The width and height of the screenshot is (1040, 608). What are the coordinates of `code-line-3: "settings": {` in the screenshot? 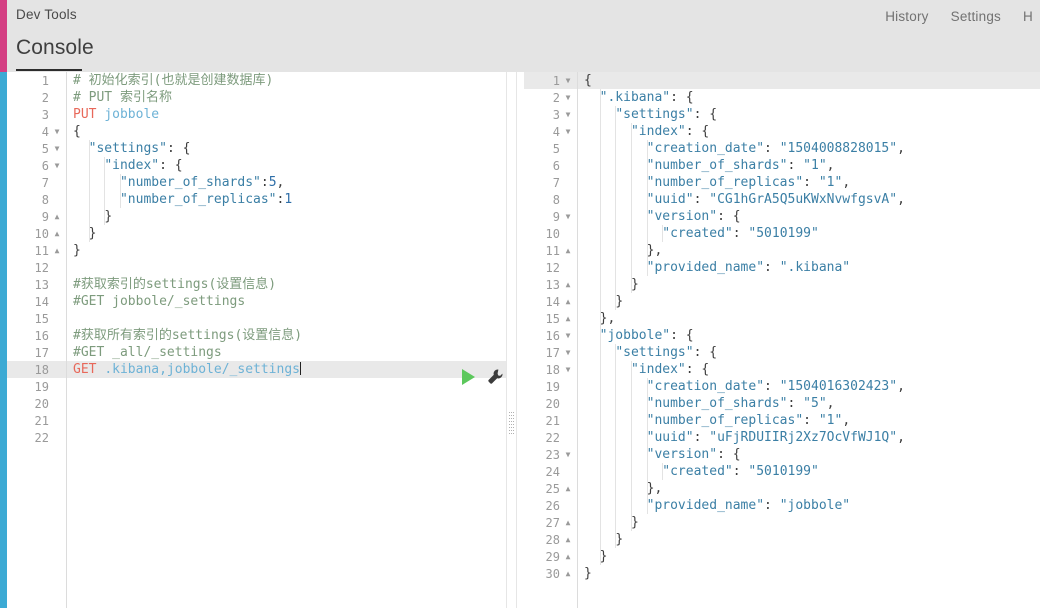 It's located at (809, 114).